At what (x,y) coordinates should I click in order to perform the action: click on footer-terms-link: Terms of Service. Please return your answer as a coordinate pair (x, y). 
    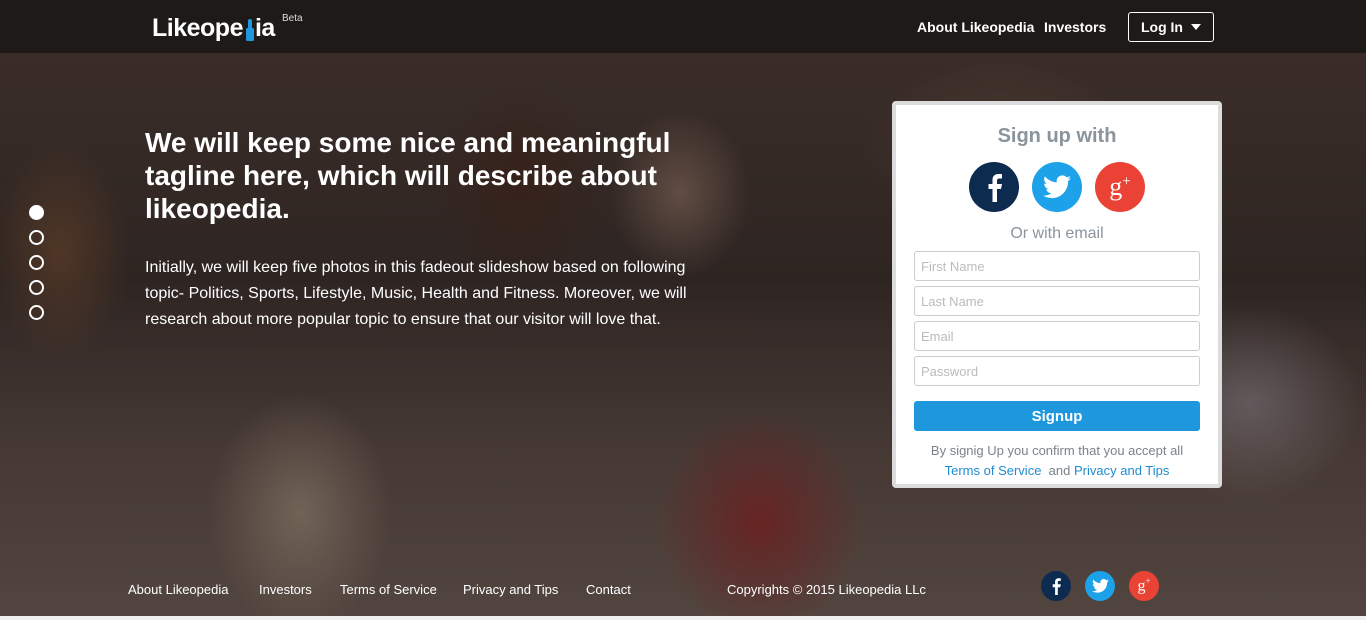
    Looking at the image, I should click on (388, 589).